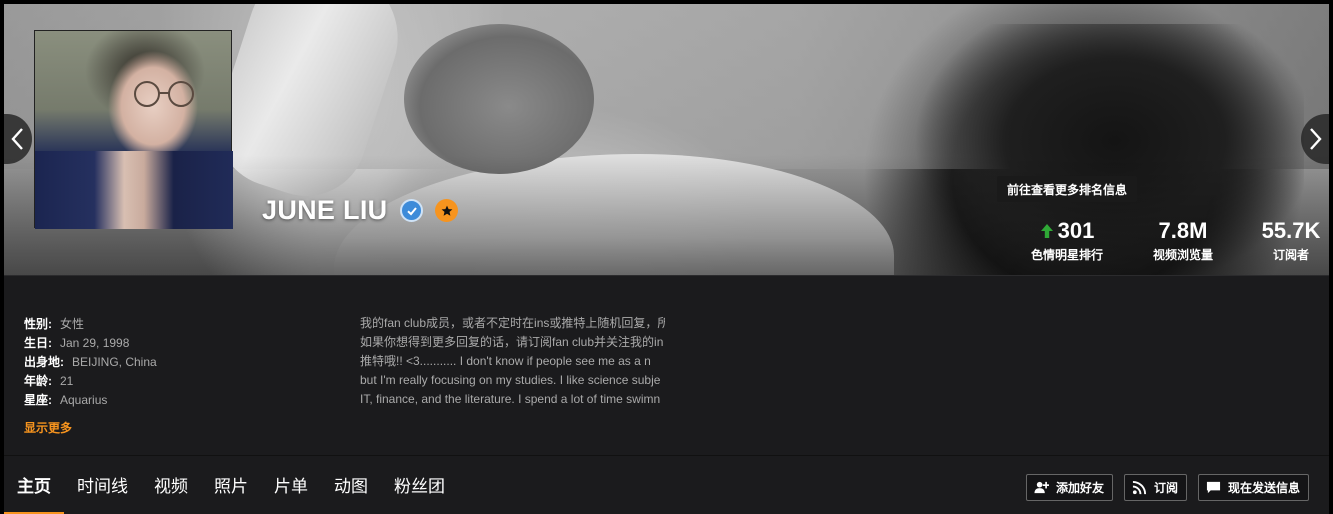 This screenshot has width=1333, height=514. Describe the element at coordinates (102, 484) in the screenshot. I see `tab-timeline: 时间线` at that location.